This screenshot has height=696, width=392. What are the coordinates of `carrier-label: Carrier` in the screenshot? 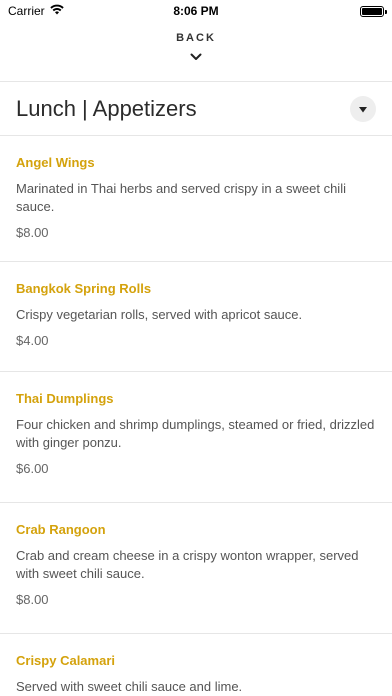 It's located at (26, 11).